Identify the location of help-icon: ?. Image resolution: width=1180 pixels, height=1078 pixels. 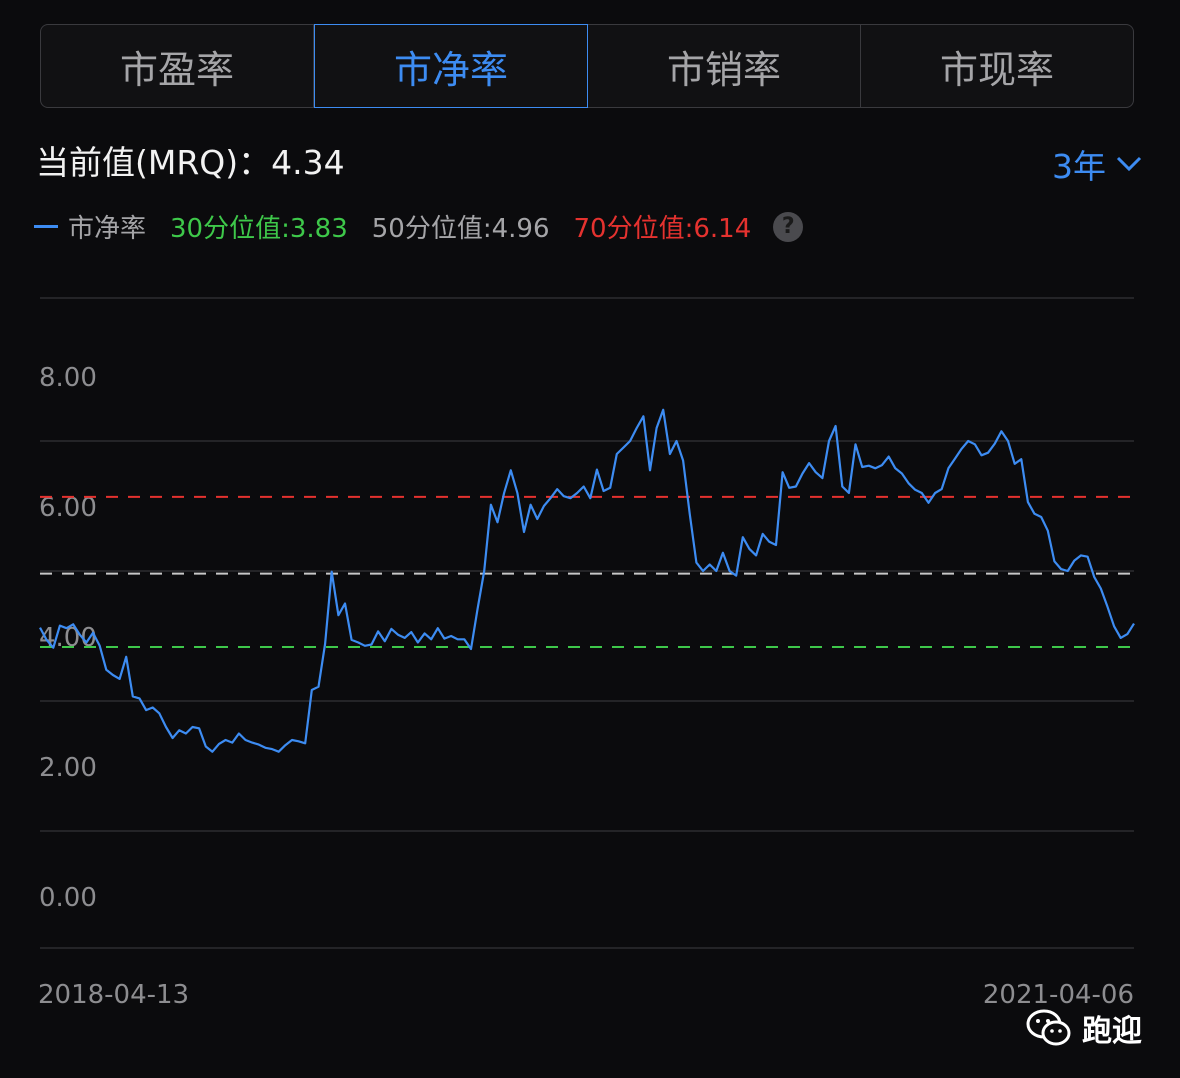
(788, 226).